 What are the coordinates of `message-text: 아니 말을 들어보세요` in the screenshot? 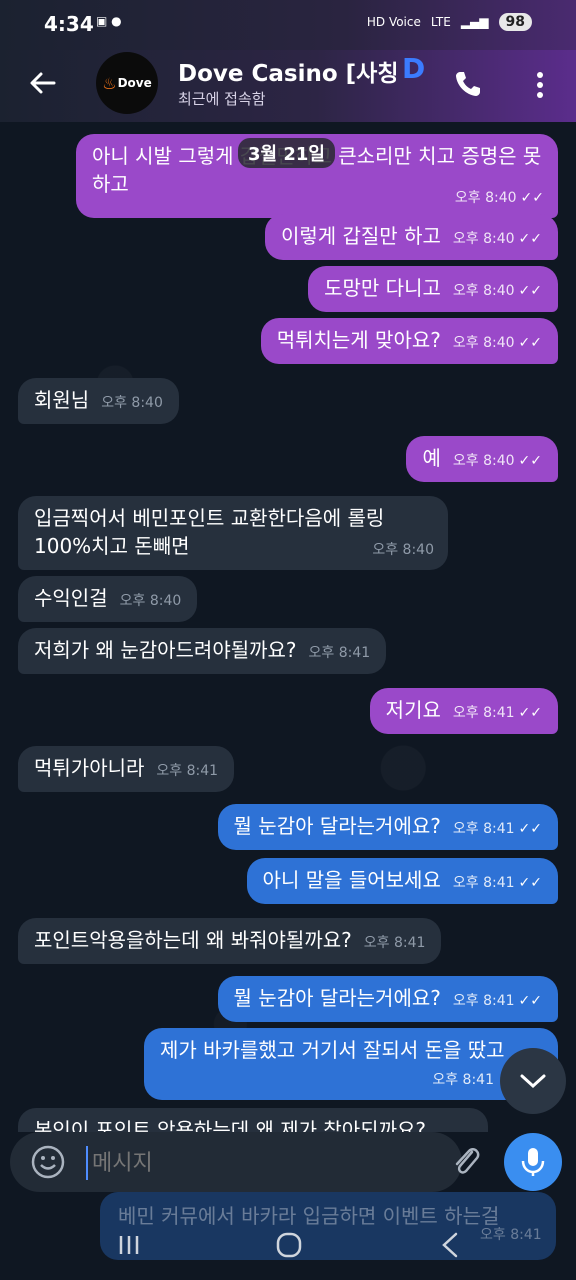 It's located at (351, 880).